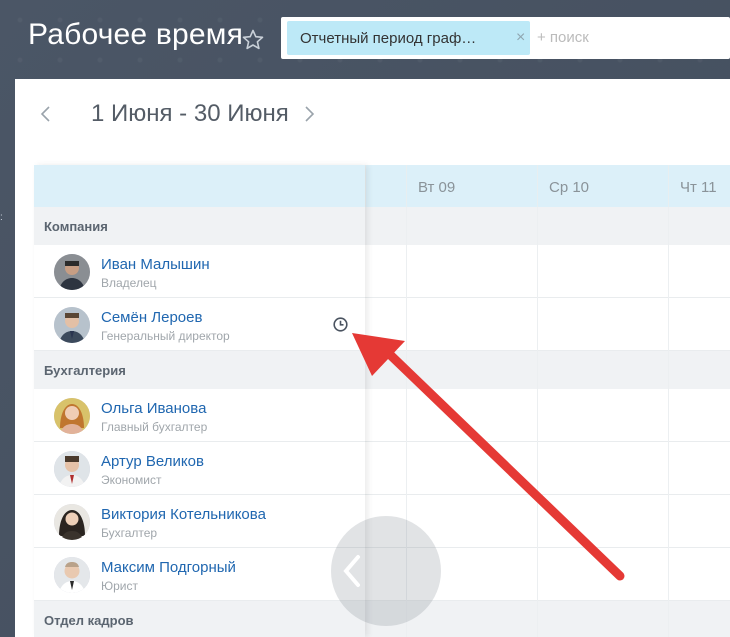  What do you see at coordinates (154, 427) in the screenshot?
I see `person-role: Главный бухгалтер` at bounding box center [154, 427].